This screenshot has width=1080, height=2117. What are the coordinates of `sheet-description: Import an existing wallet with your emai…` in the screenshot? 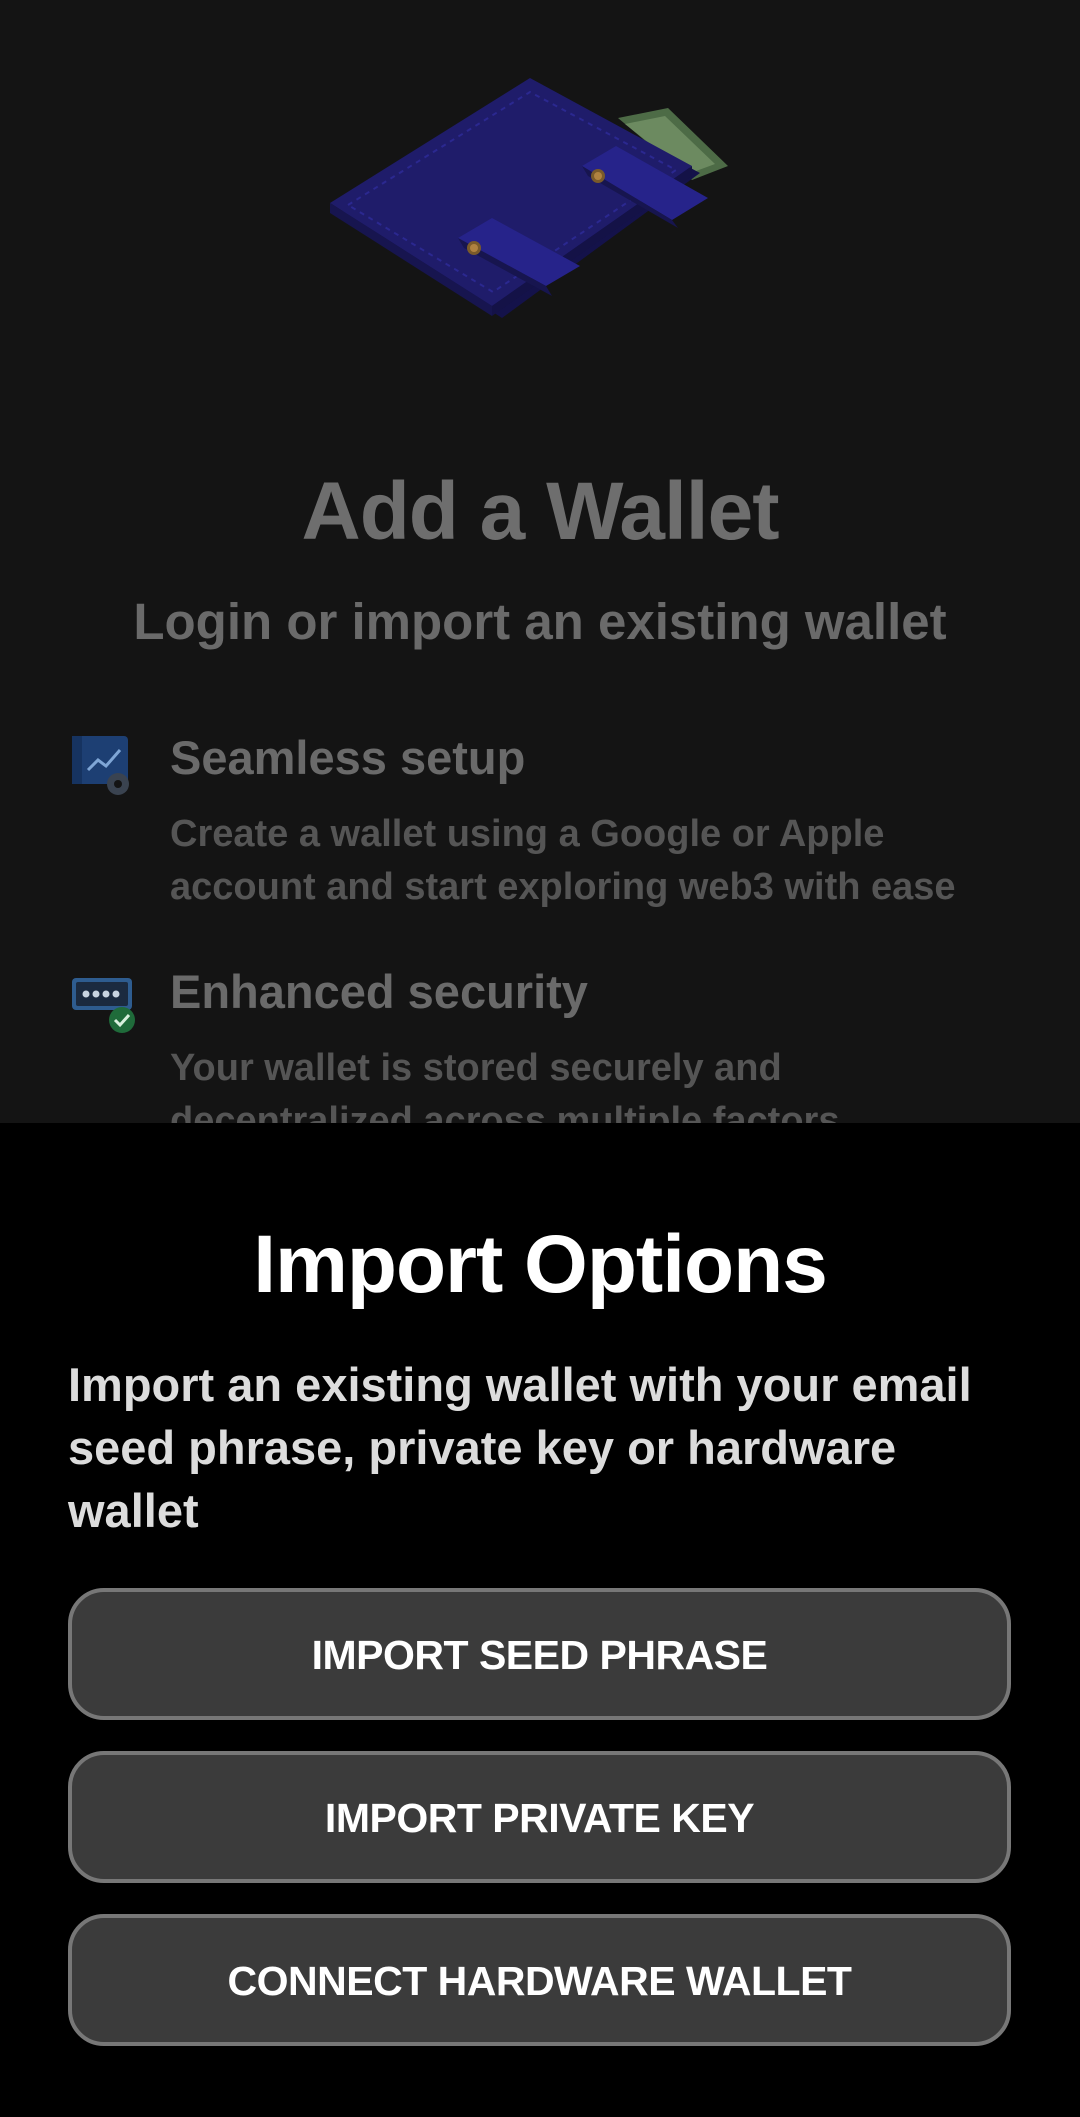 It's located at (520, 1447).